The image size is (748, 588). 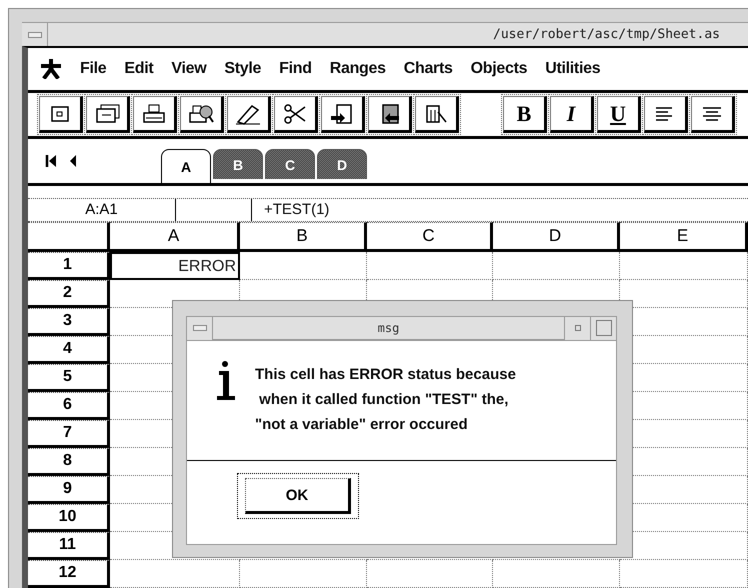 What do you see at coordinates (69, 490) in the screenshot?
I see `row-header: 9` at bounding box center [69, 490].